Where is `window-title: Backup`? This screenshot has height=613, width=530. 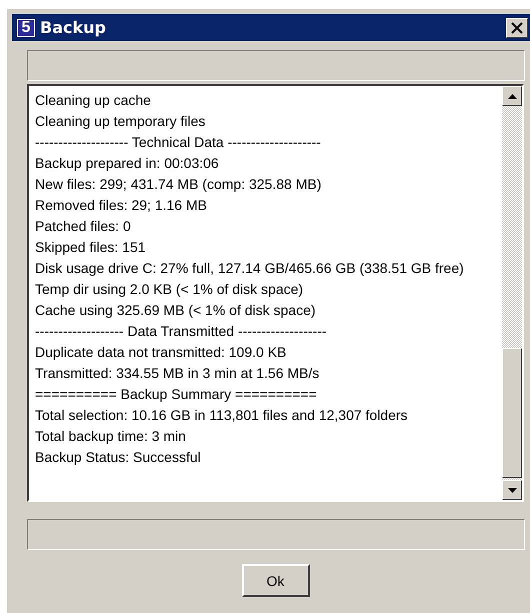 window-title: Backup is located at coordinates (73, 27).